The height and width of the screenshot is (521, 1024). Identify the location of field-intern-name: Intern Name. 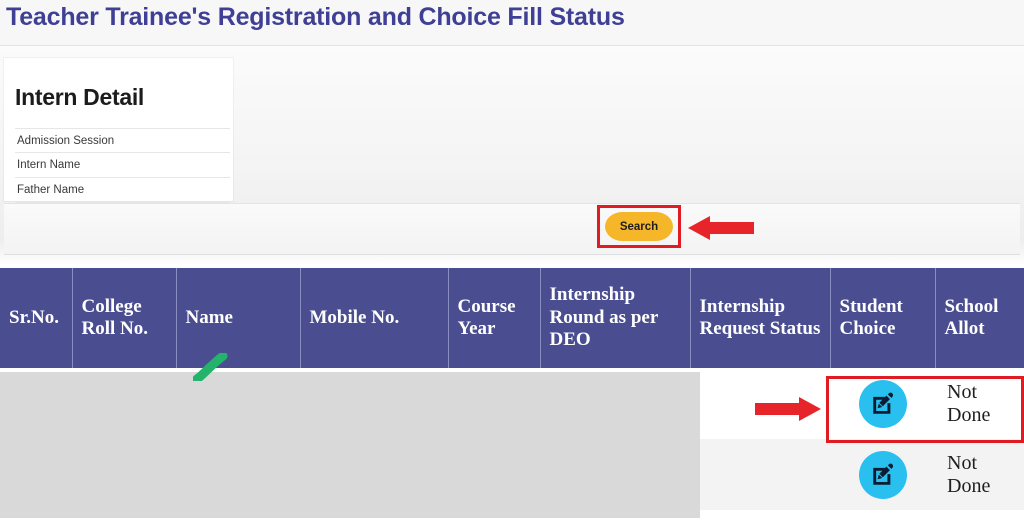
(122, 165).